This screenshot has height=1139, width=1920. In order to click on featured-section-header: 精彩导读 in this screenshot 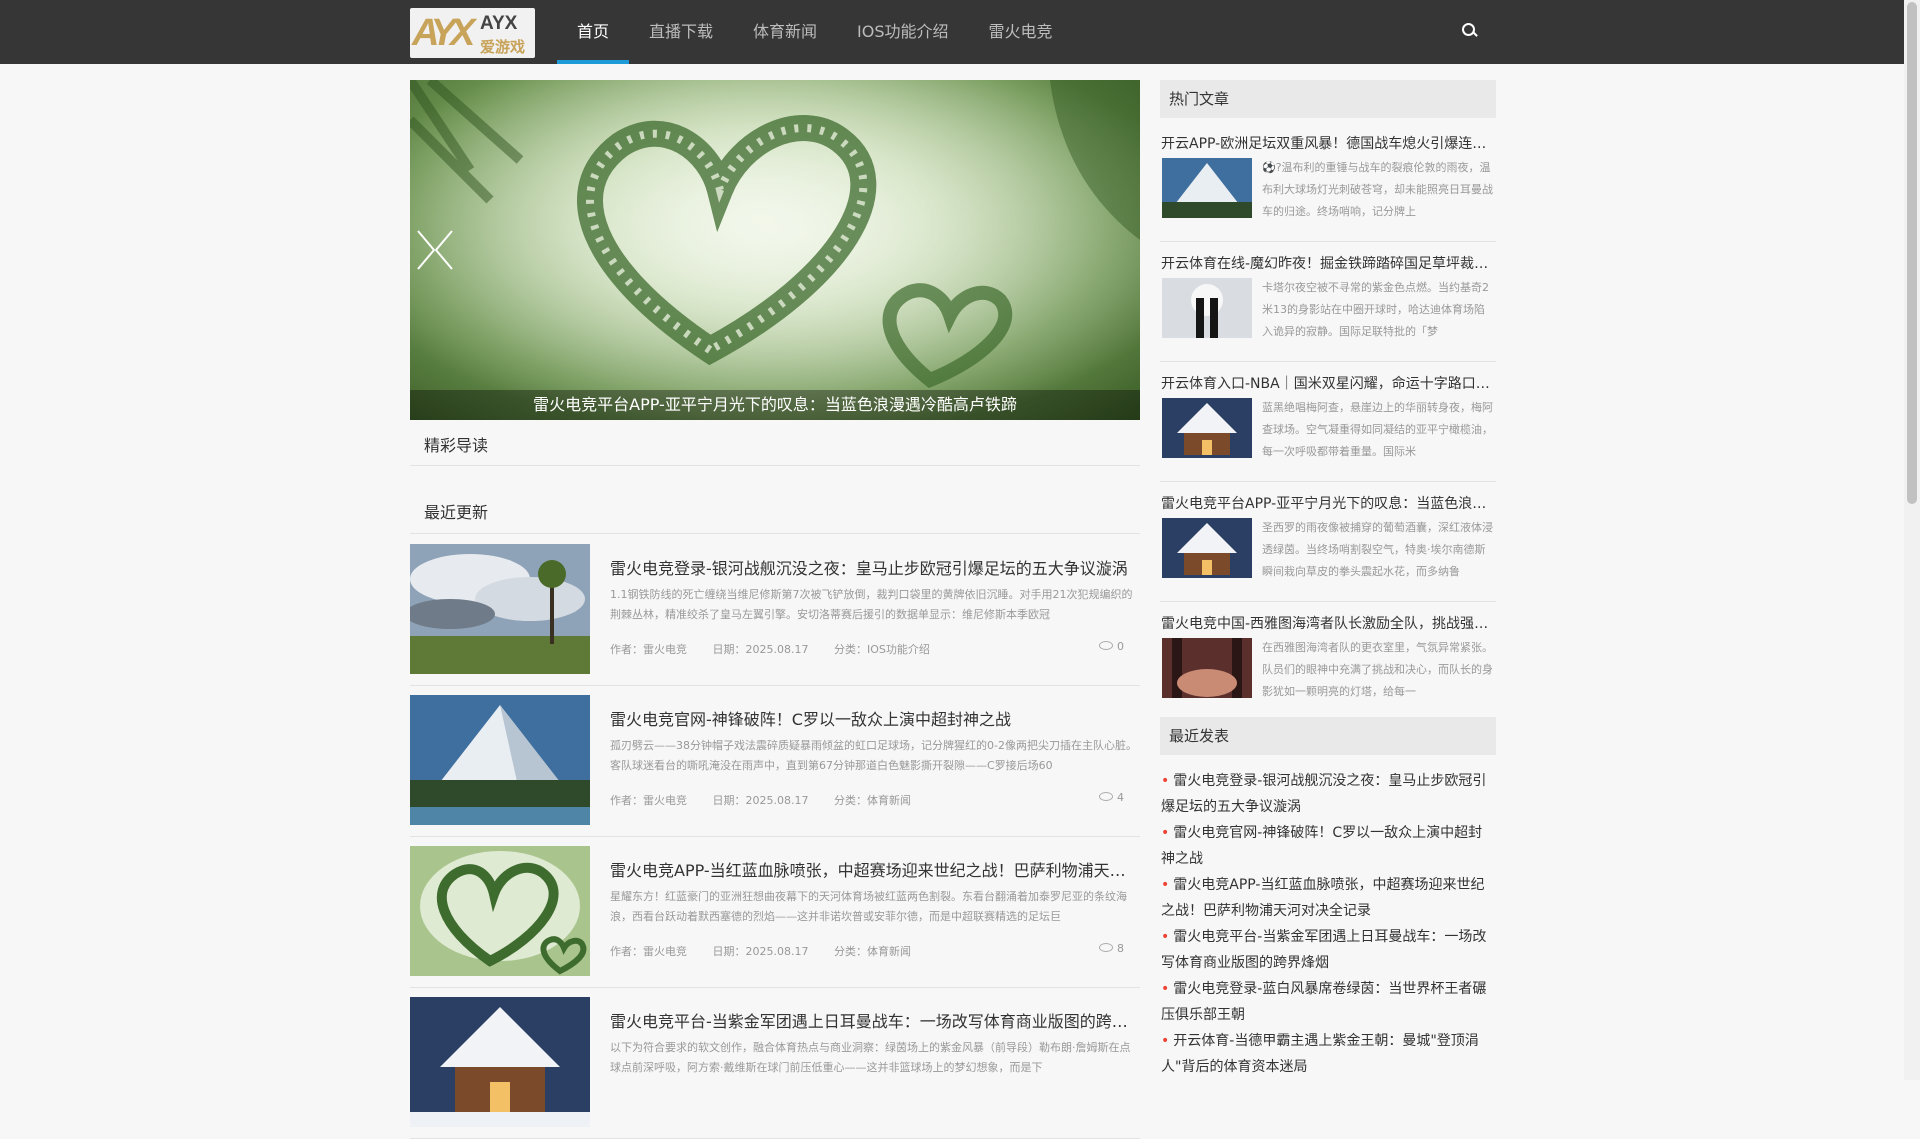, I will do `click(775, 443)`.